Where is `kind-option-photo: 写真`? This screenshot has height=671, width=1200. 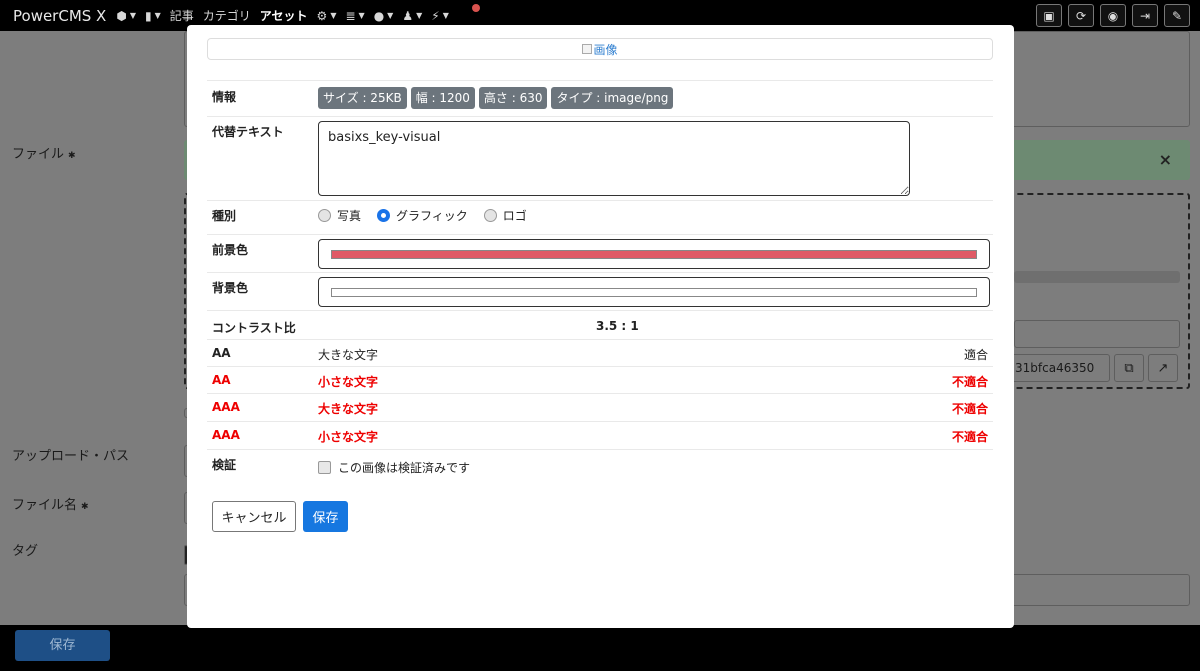
kind-option-photo: 写真 is located at coordinates (339, 215).